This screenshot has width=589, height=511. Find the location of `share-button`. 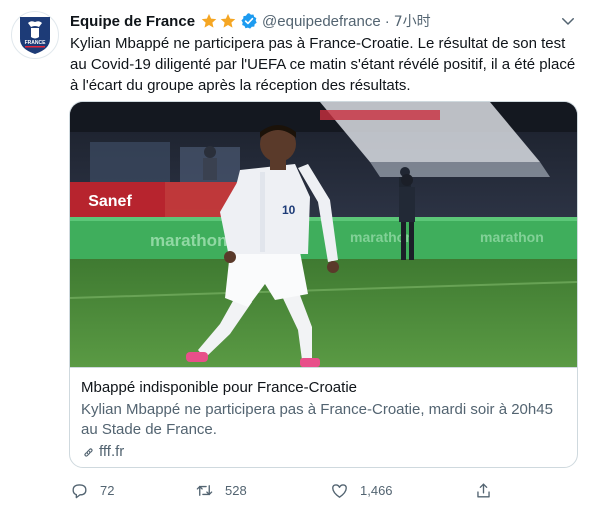

share-button is located at coordinates (483, 490).